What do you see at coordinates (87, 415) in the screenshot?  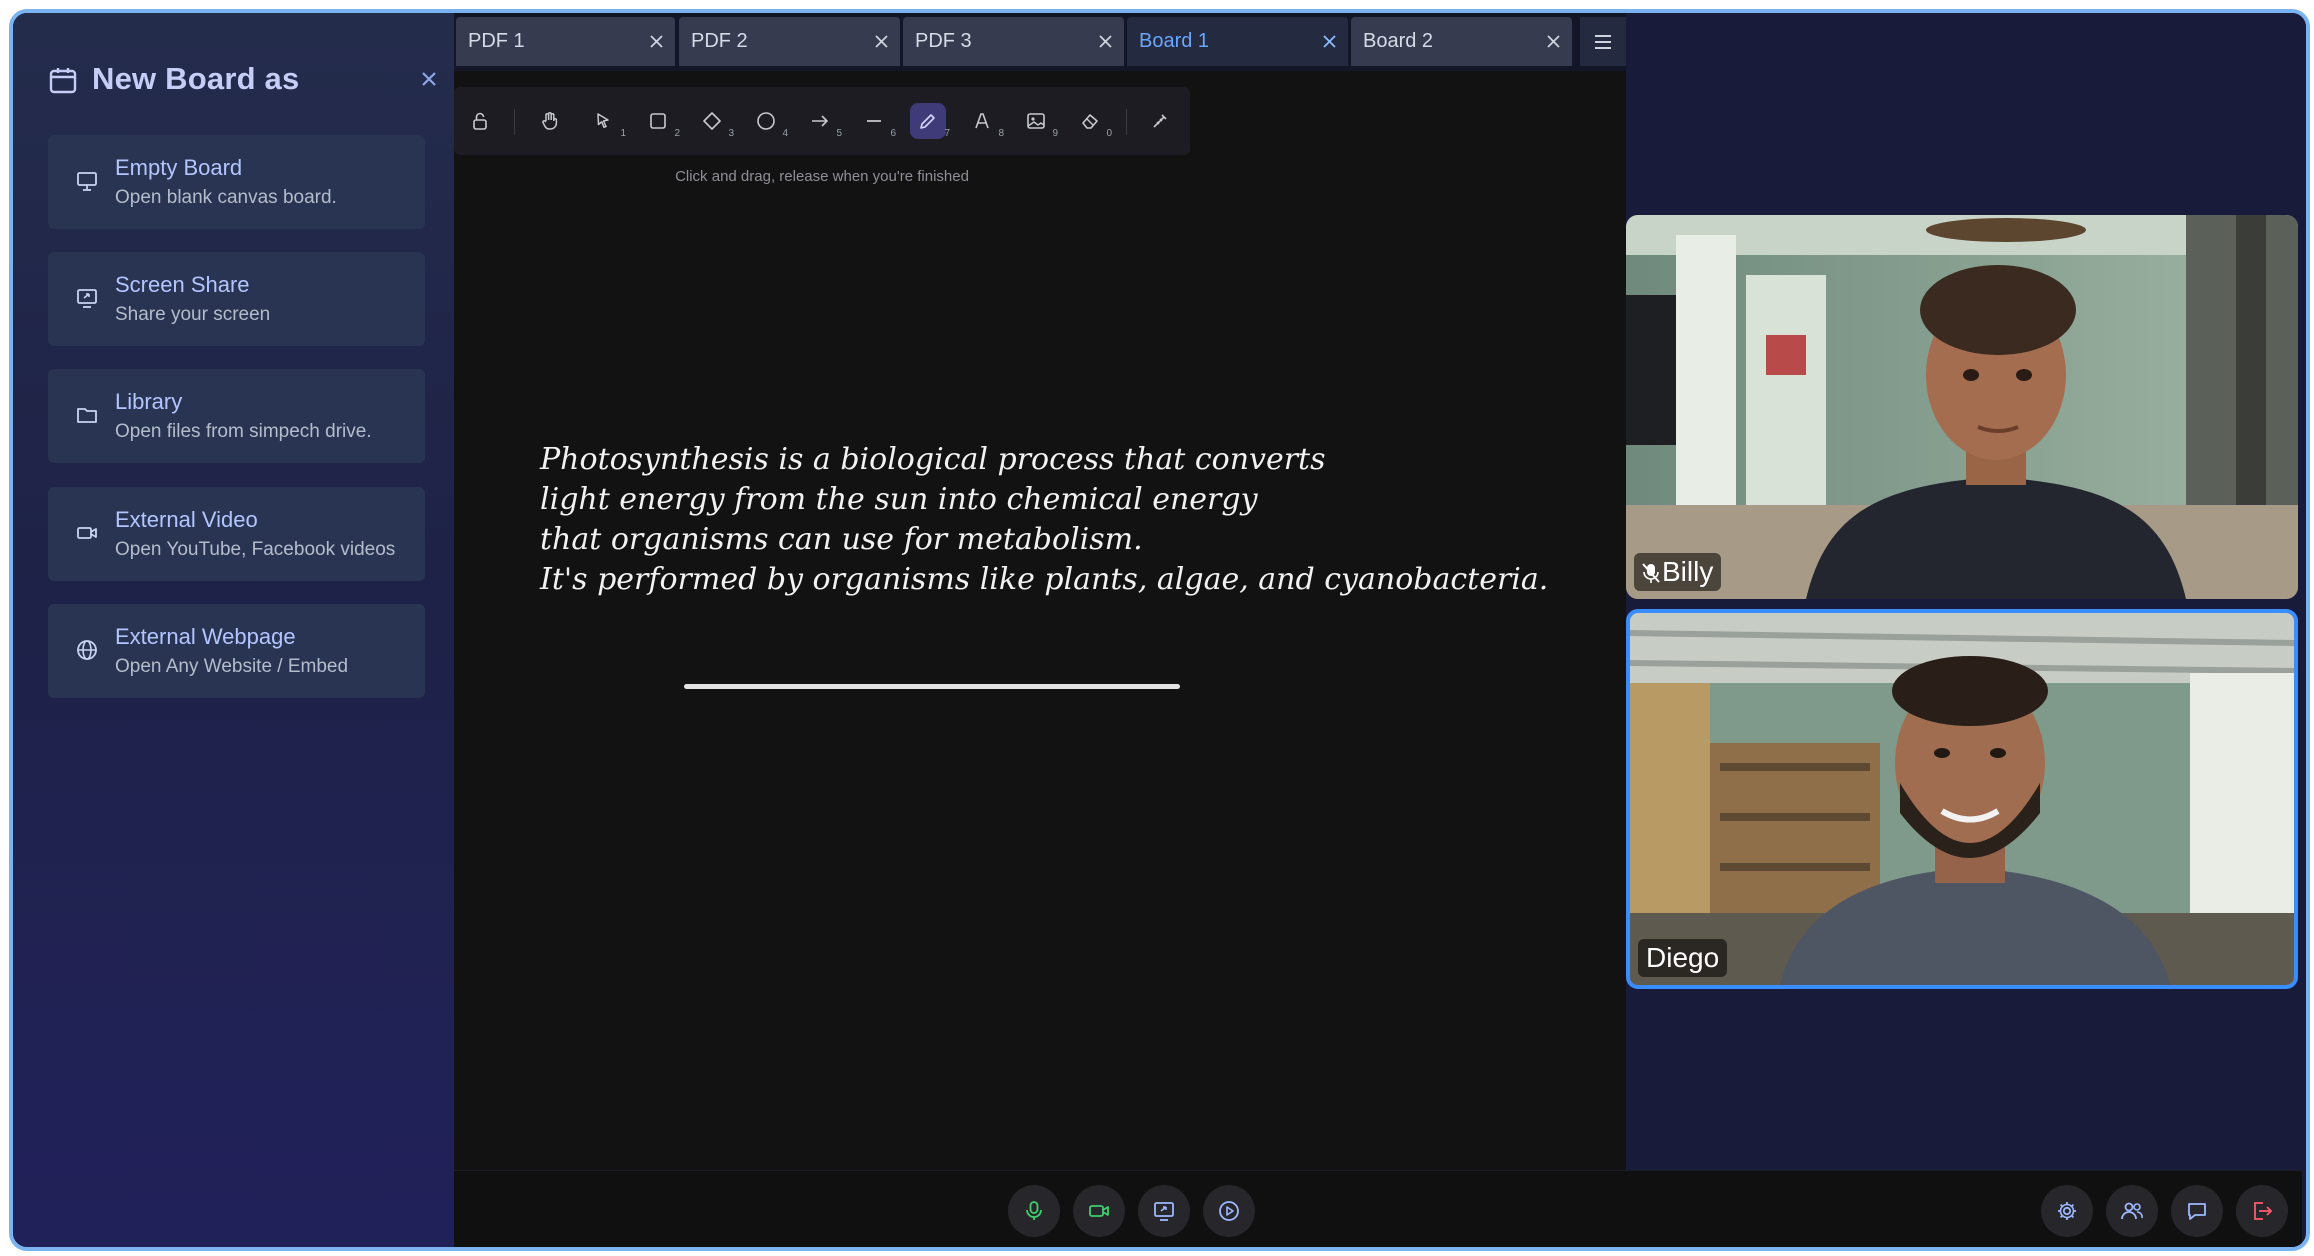 I see `folder-icon` at bounding box center [87, 415].